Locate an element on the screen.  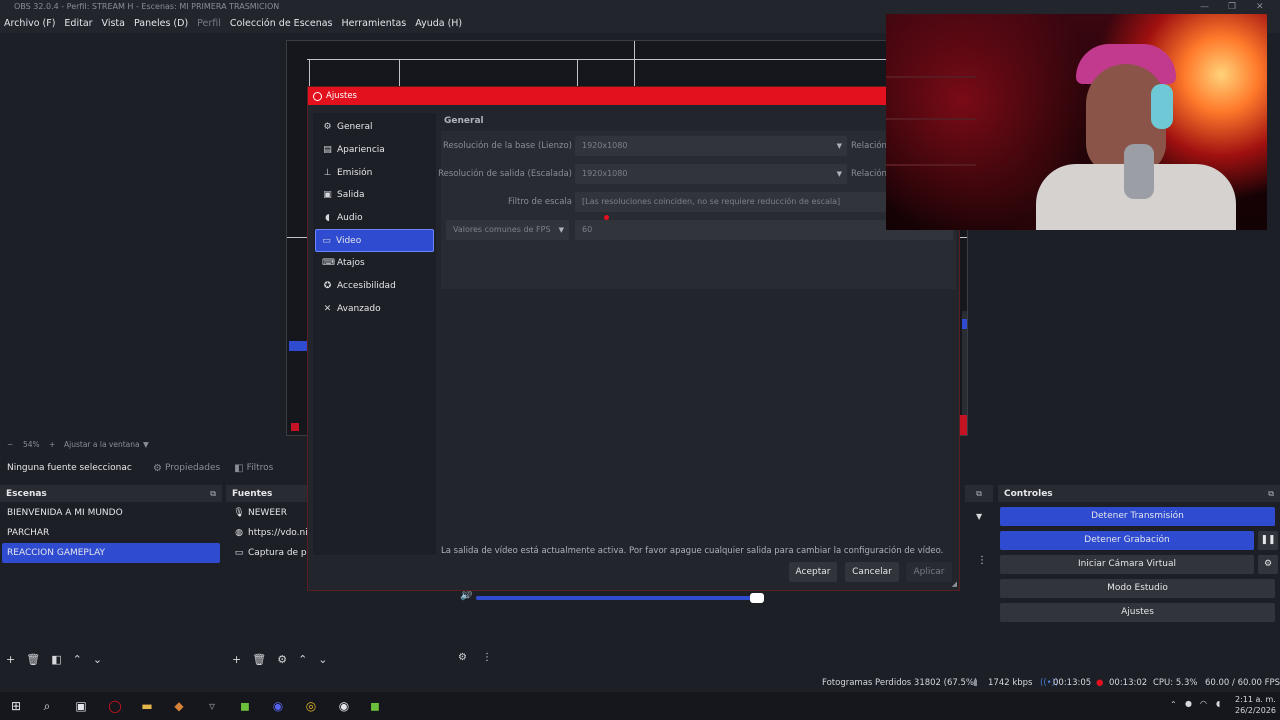
mic-icon: ● is located at coordinates (1188, 703).